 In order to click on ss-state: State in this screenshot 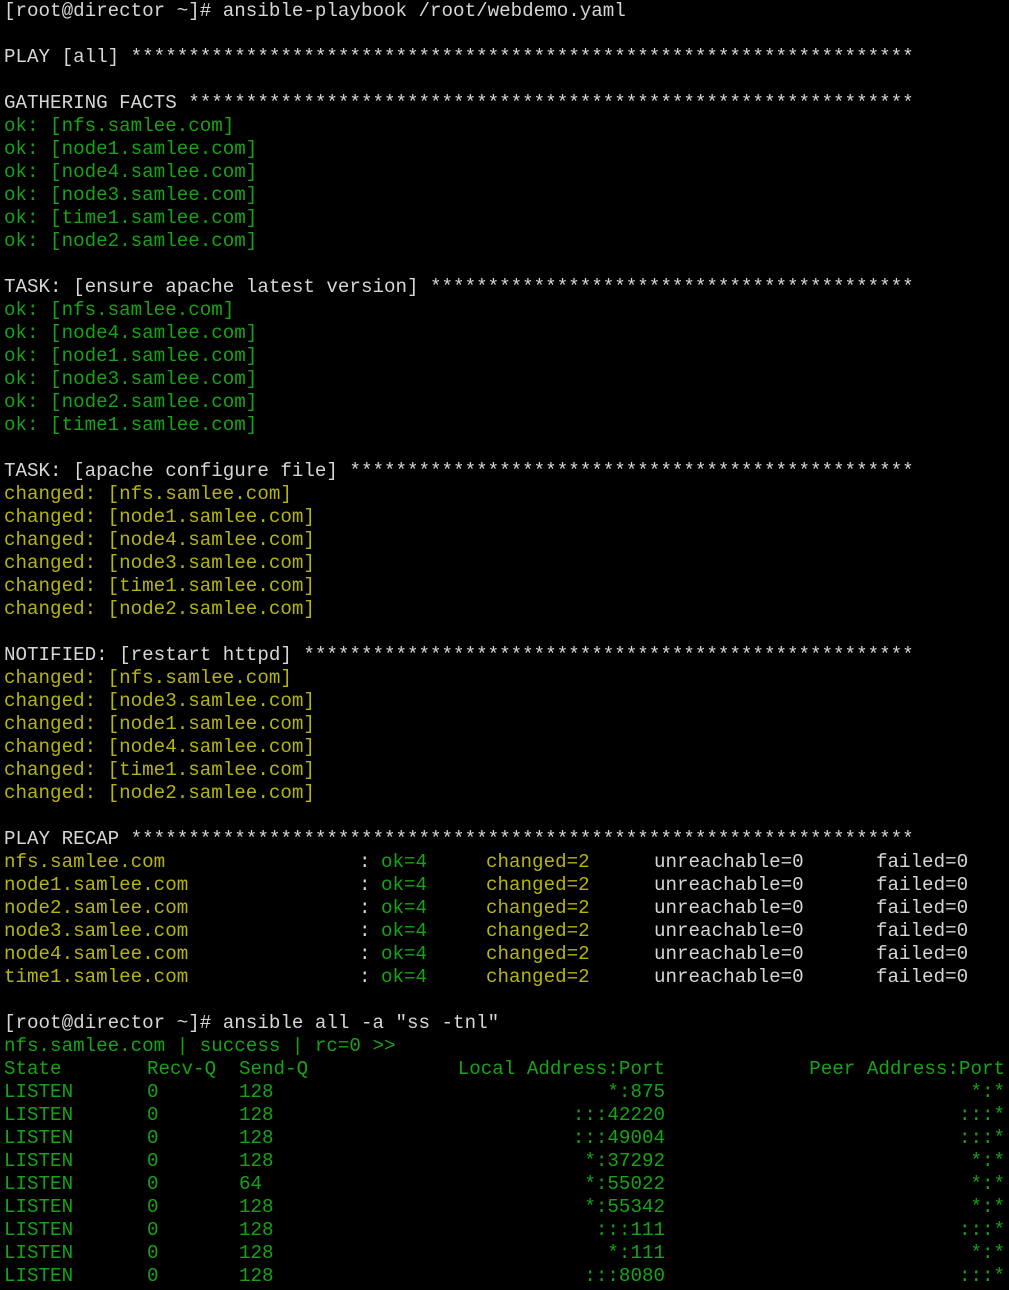, I will do `click(33, 1069)`.